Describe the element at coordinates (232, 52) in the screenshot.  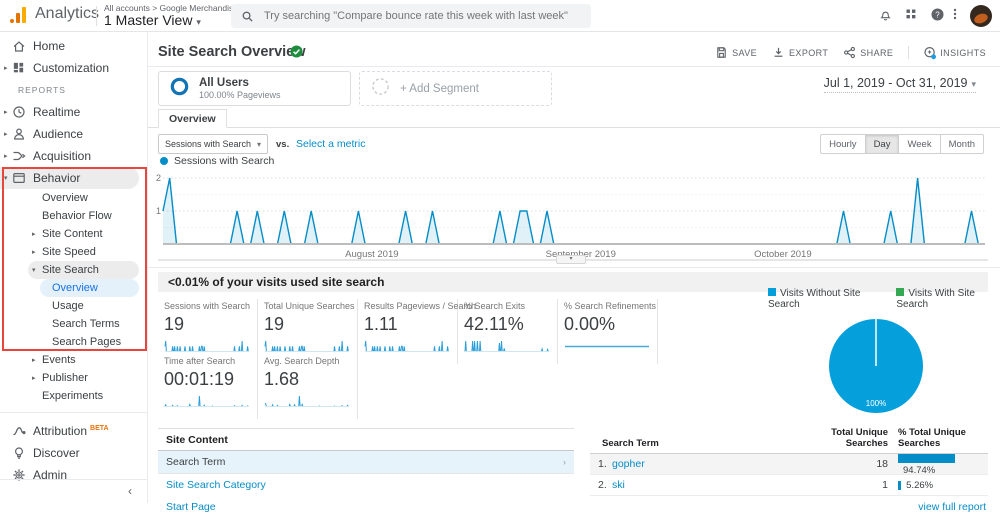
I see `page-title: Site Search Overview` at that location.